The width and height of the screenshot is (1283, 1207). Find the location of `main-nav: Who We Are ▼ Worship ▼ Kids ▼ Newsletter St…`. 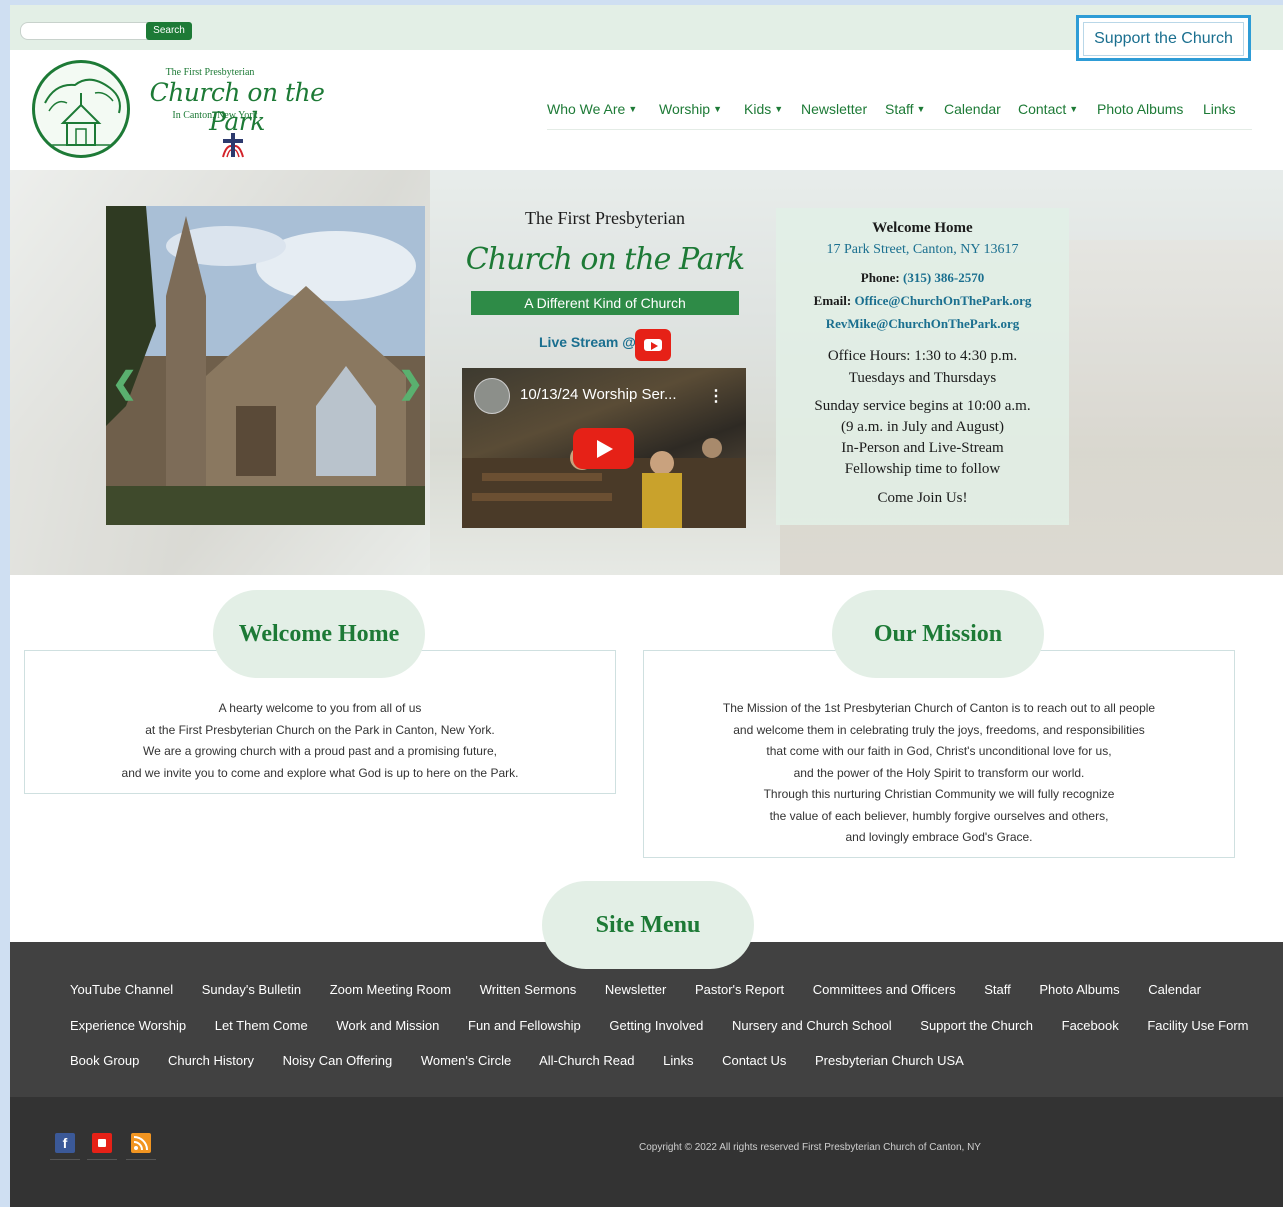

main-nav: Who We Are ▼ Worship ▼ Kids ▼ Newsletter St… is located at coordinates (899, 114).